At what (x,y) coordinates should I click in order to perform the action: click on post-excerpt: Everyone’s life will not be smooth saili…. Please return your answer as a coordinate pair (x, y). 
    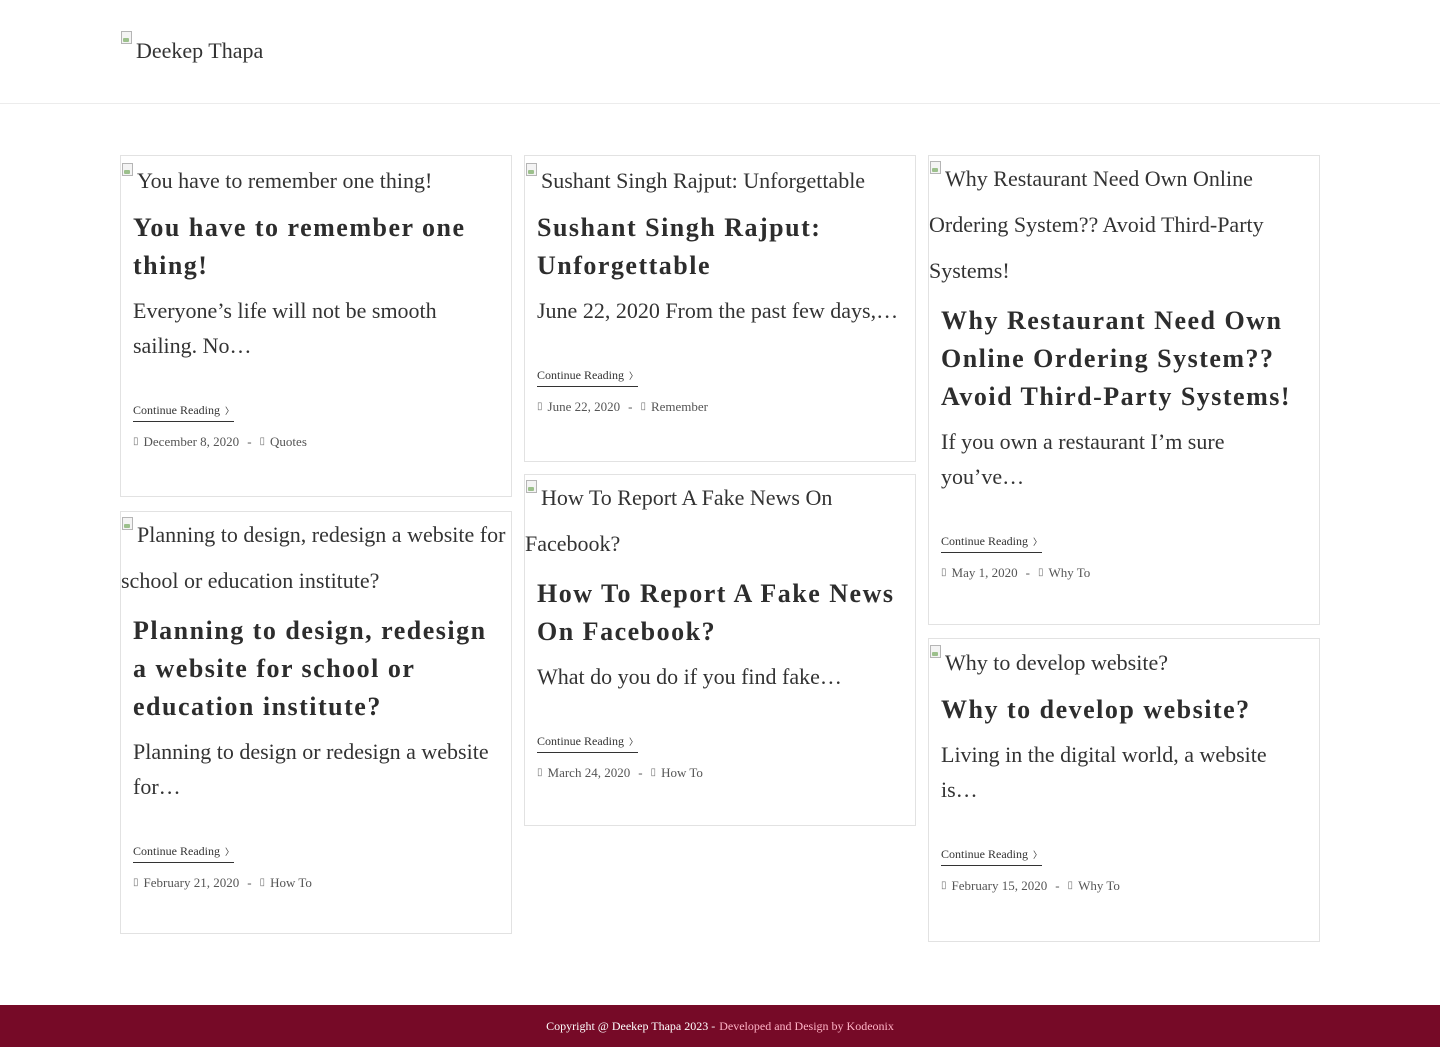
    Looking at the image, I should click on (285, 328).